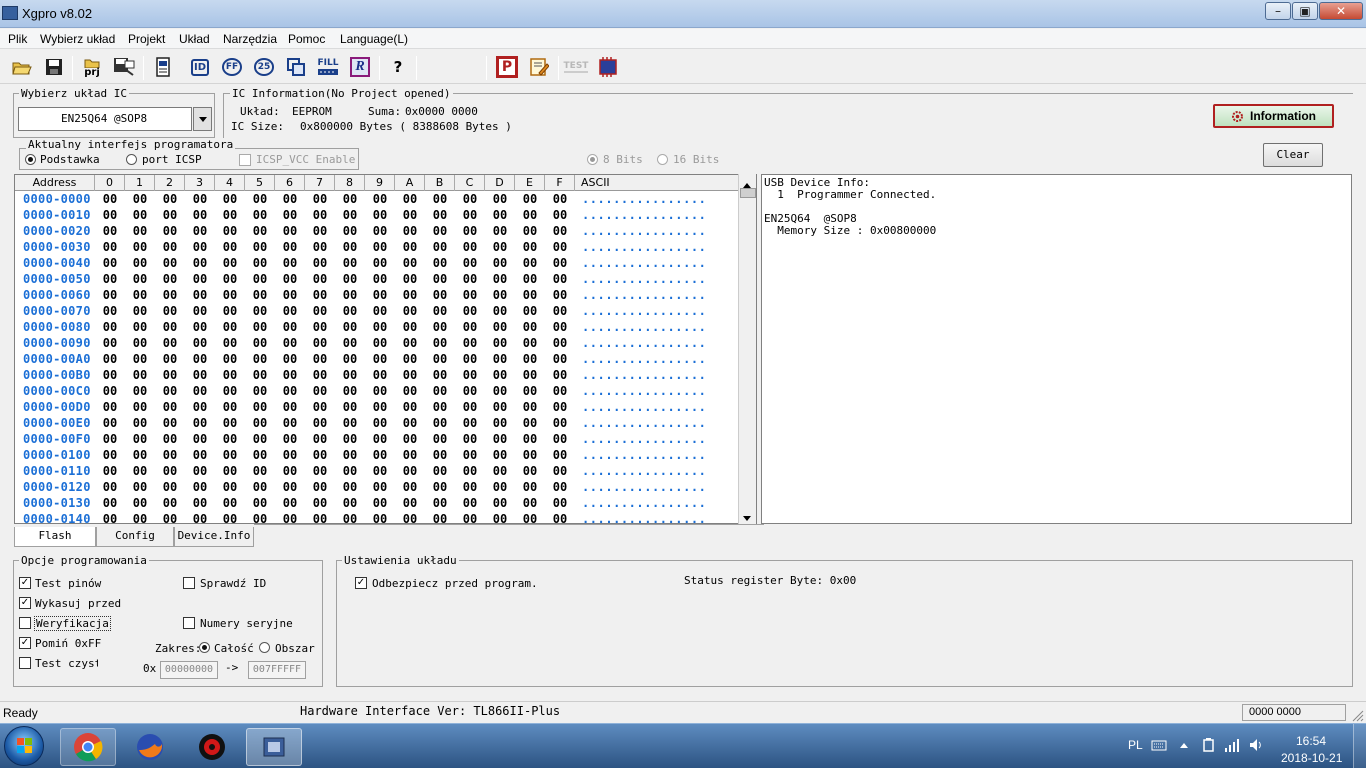 Image resolution: width=1366 pixels, height=768 pixels. What do you see at coordinates (1311, 741) in the screenshot?
I see `clock-time: 16:54` at bounding box center [1311, 741].